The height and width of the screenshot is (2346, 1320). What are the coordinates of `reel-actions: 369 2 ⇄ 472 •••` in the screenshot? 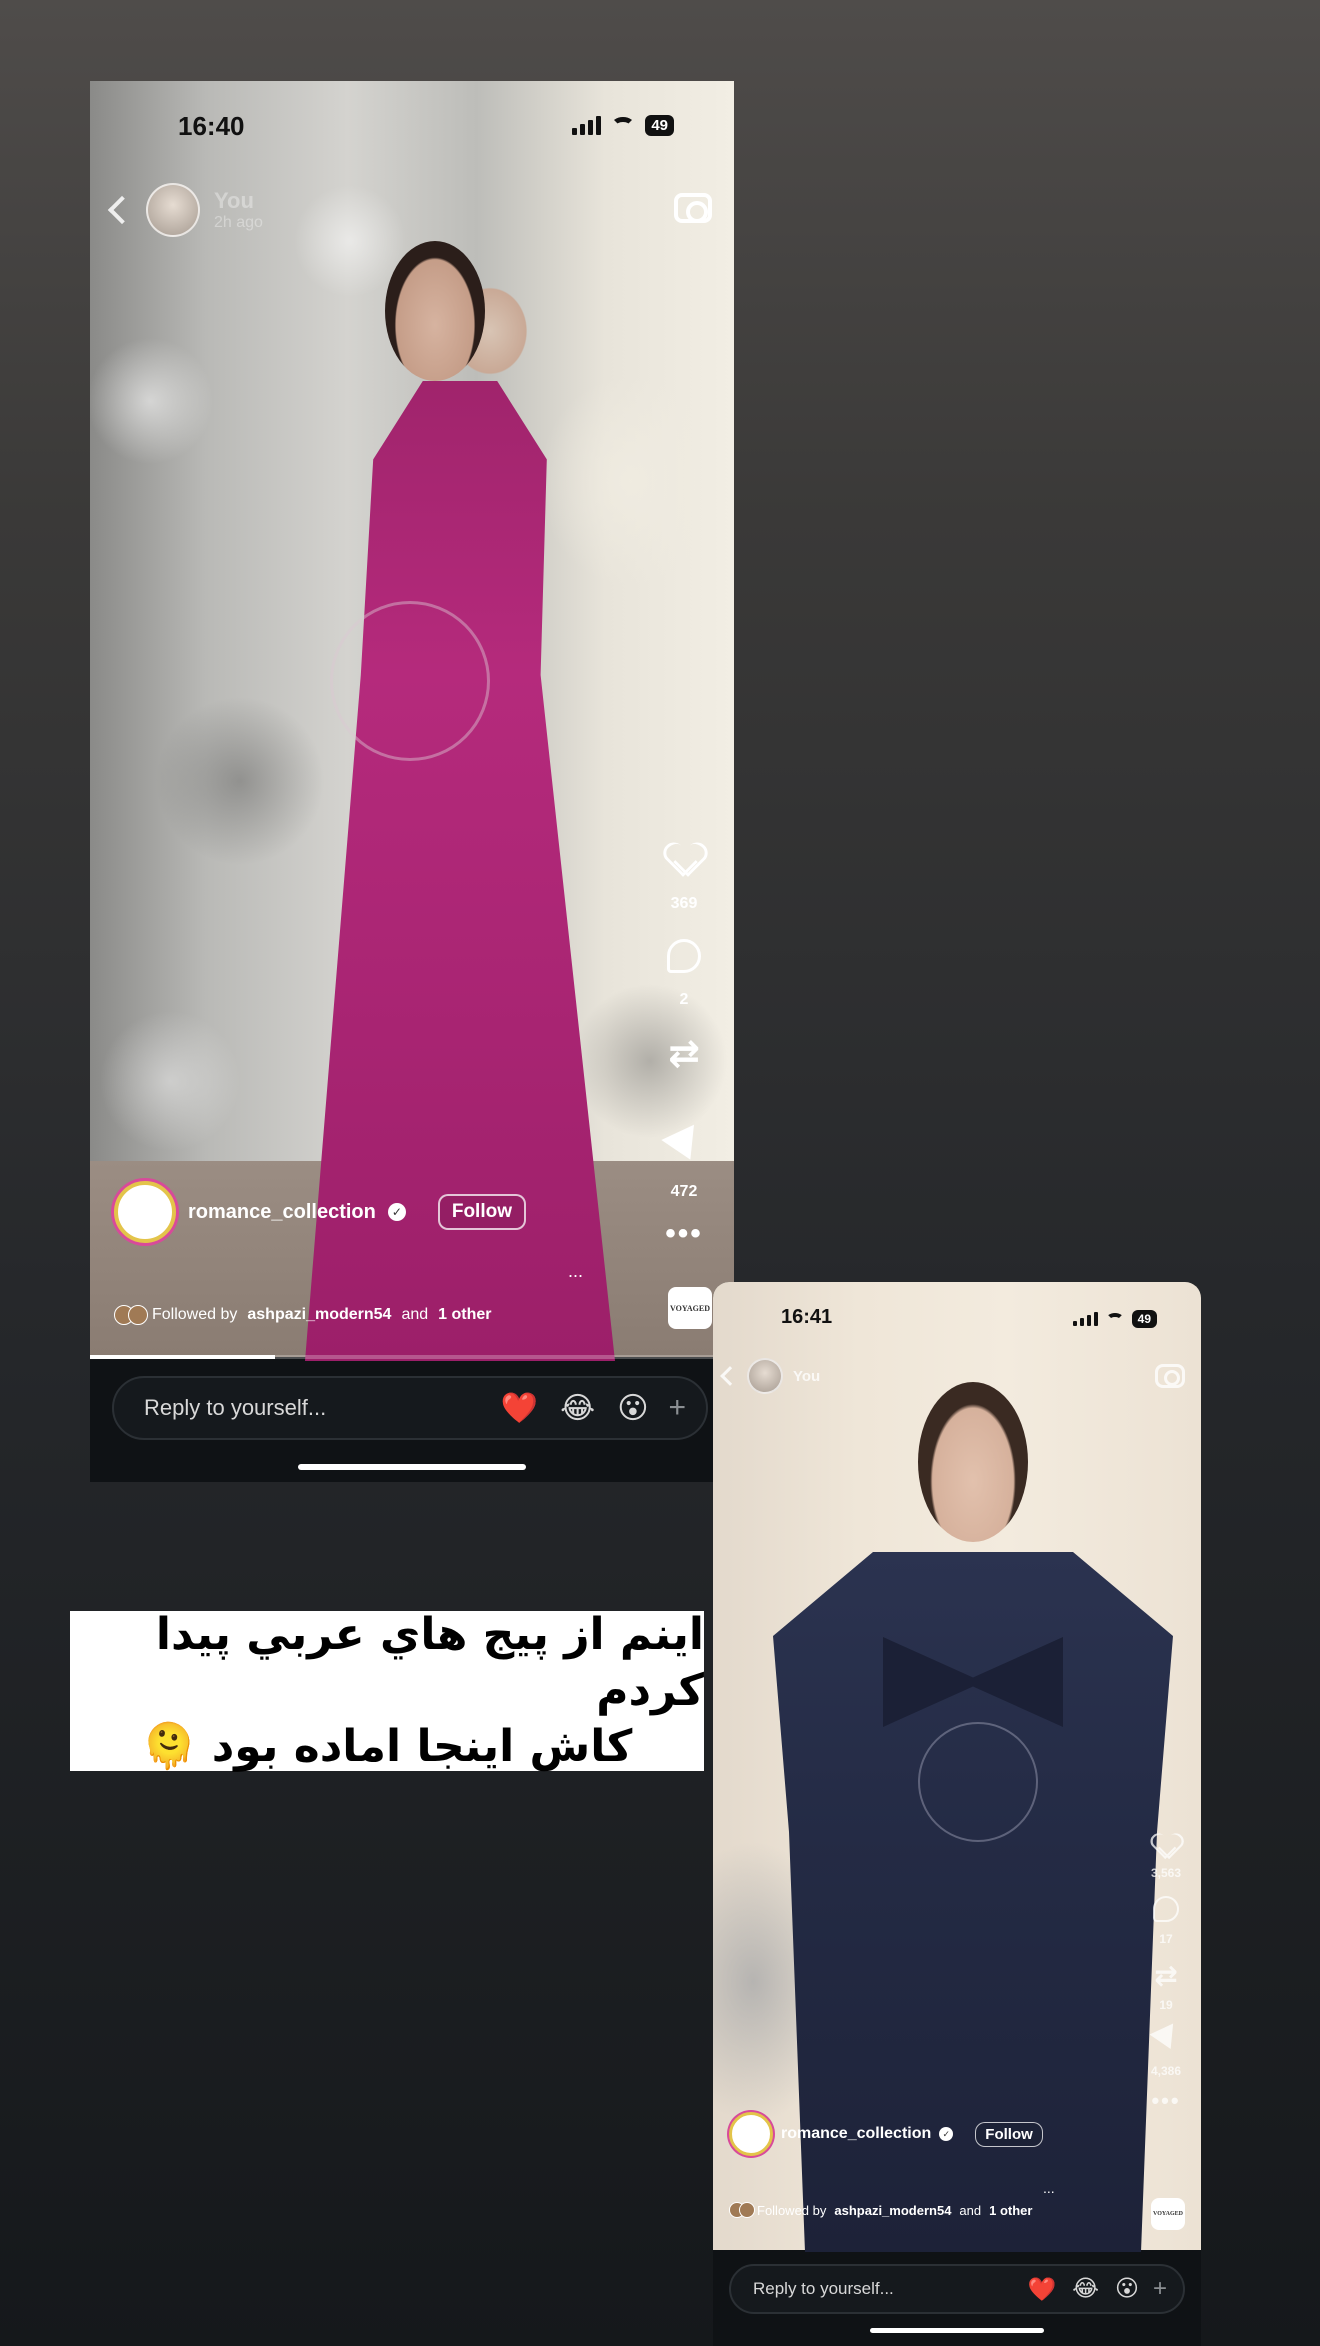 It's located at (684, 1055).